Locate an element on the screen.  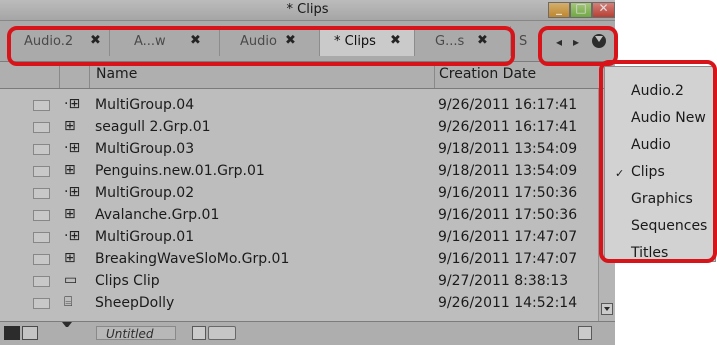
scroll-left-icon is located at coordinates (199, 333).